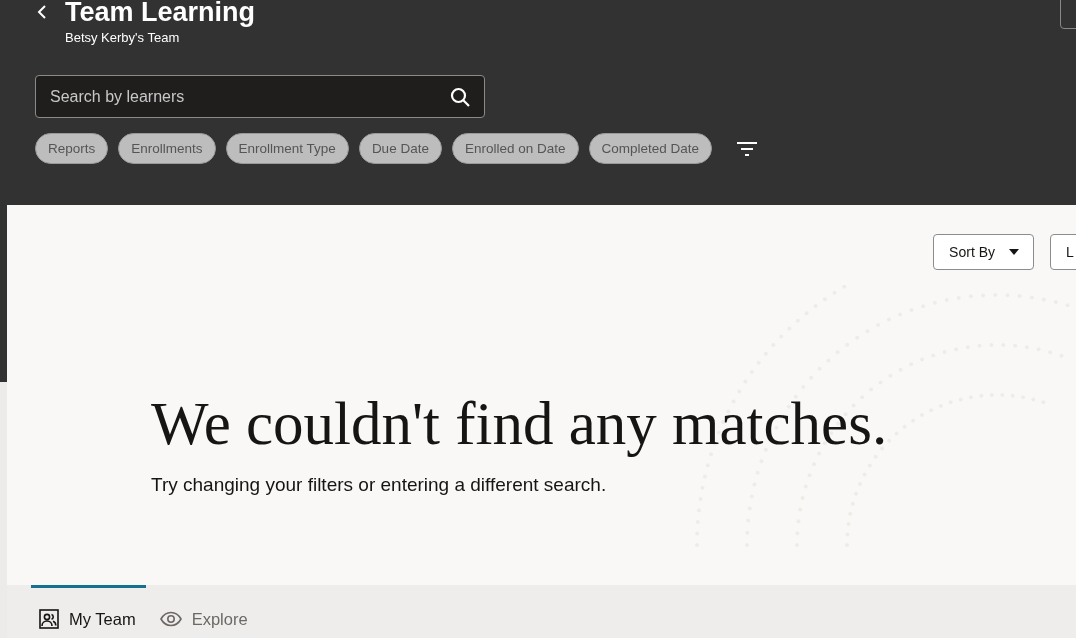 Image resolution: width=1076 pixels, height=638 pixels. Describe the element at coordinates (249, 96) in the screenshot. I see `search-input: Search by learners` at that location.